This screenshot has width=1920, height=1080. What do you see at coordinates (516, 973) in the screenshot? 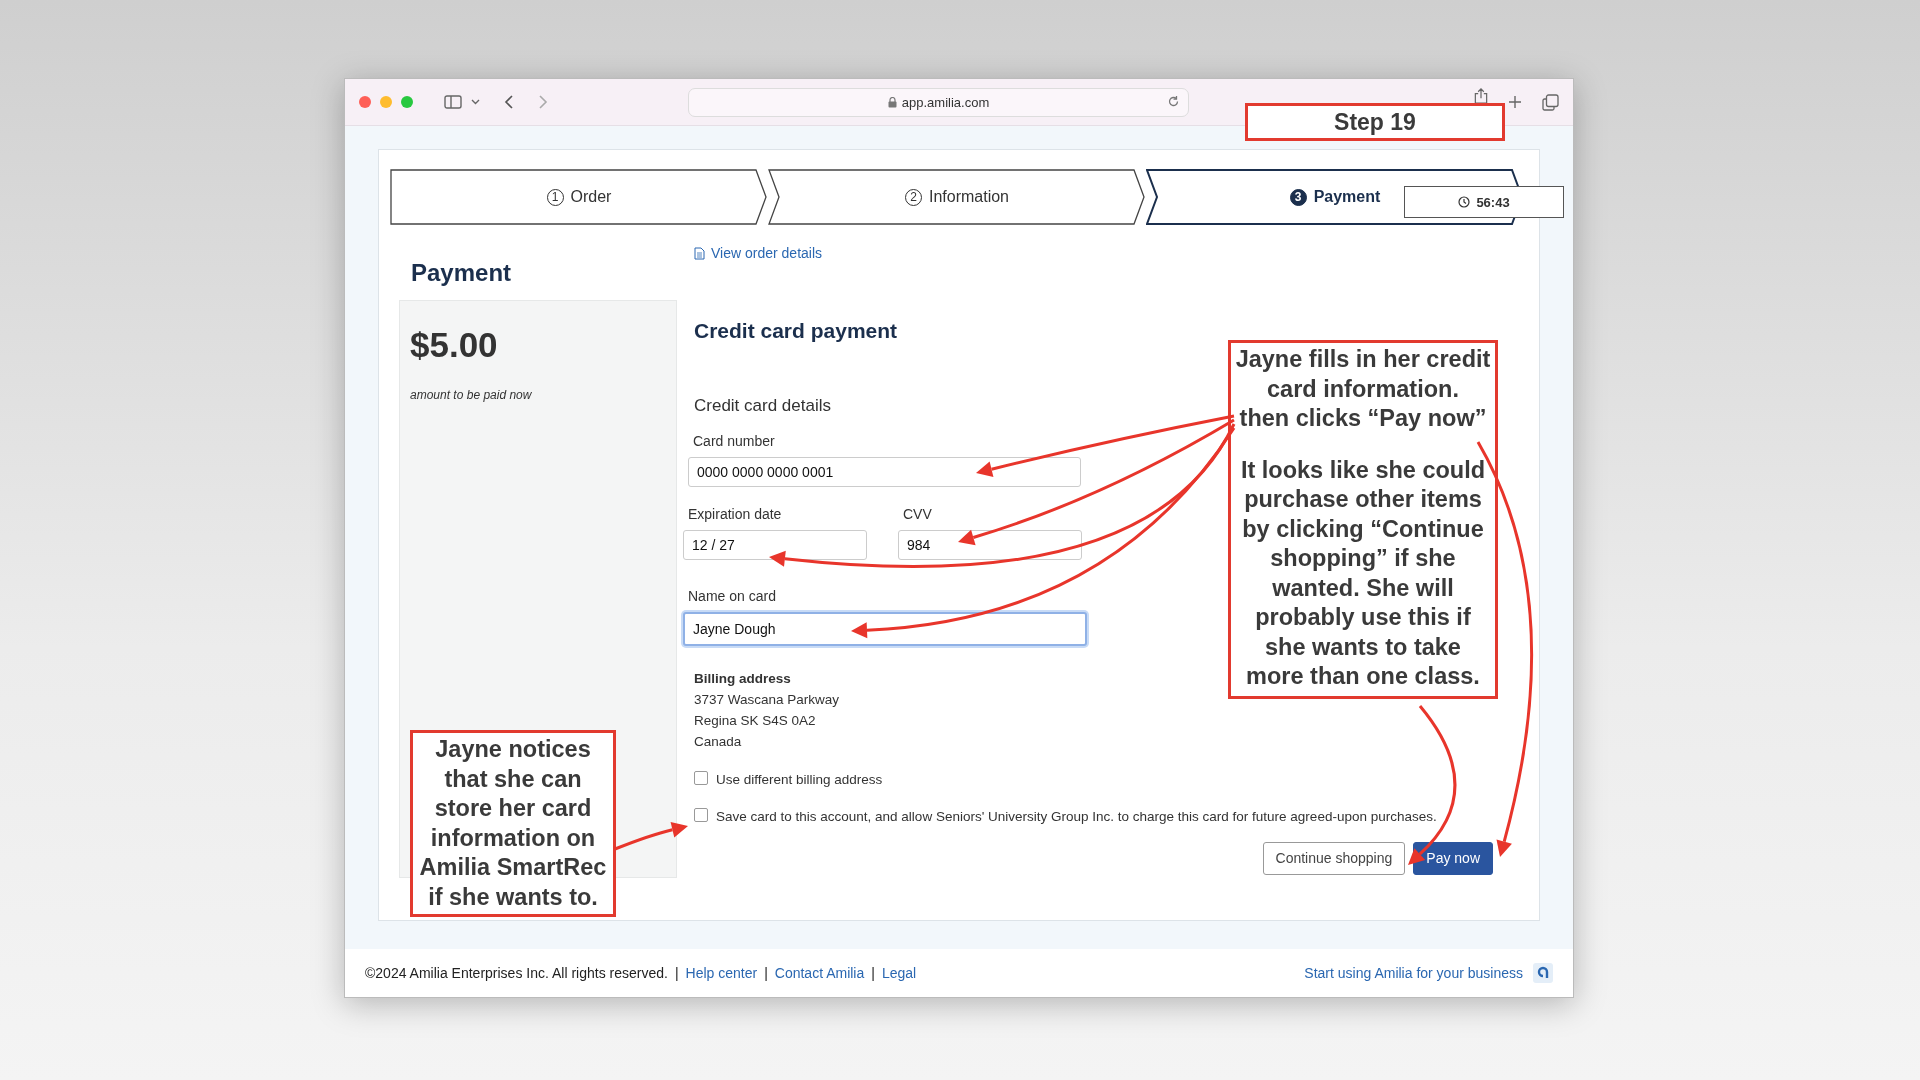
I see `copyright-text: ©2024 Amilia Enterprises Inc. All rights reserved.` at bounding box center [516, 973].